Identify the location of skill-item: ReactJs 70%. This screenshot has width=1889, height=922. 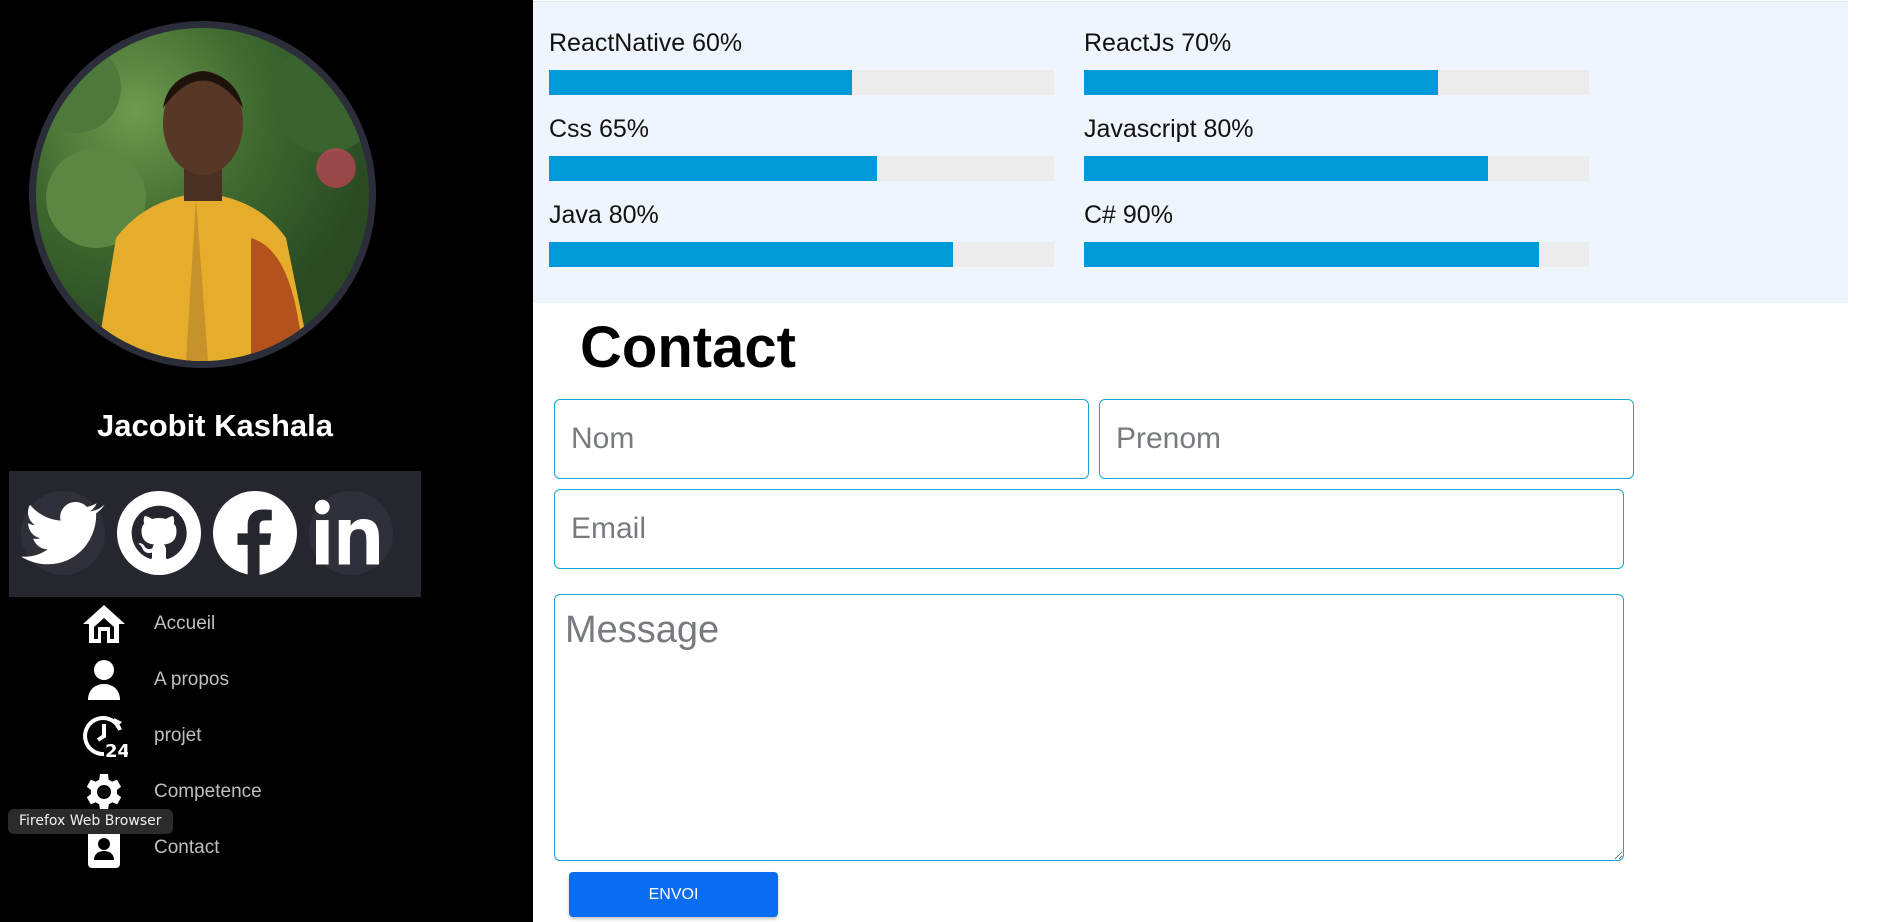
(1336, 60).